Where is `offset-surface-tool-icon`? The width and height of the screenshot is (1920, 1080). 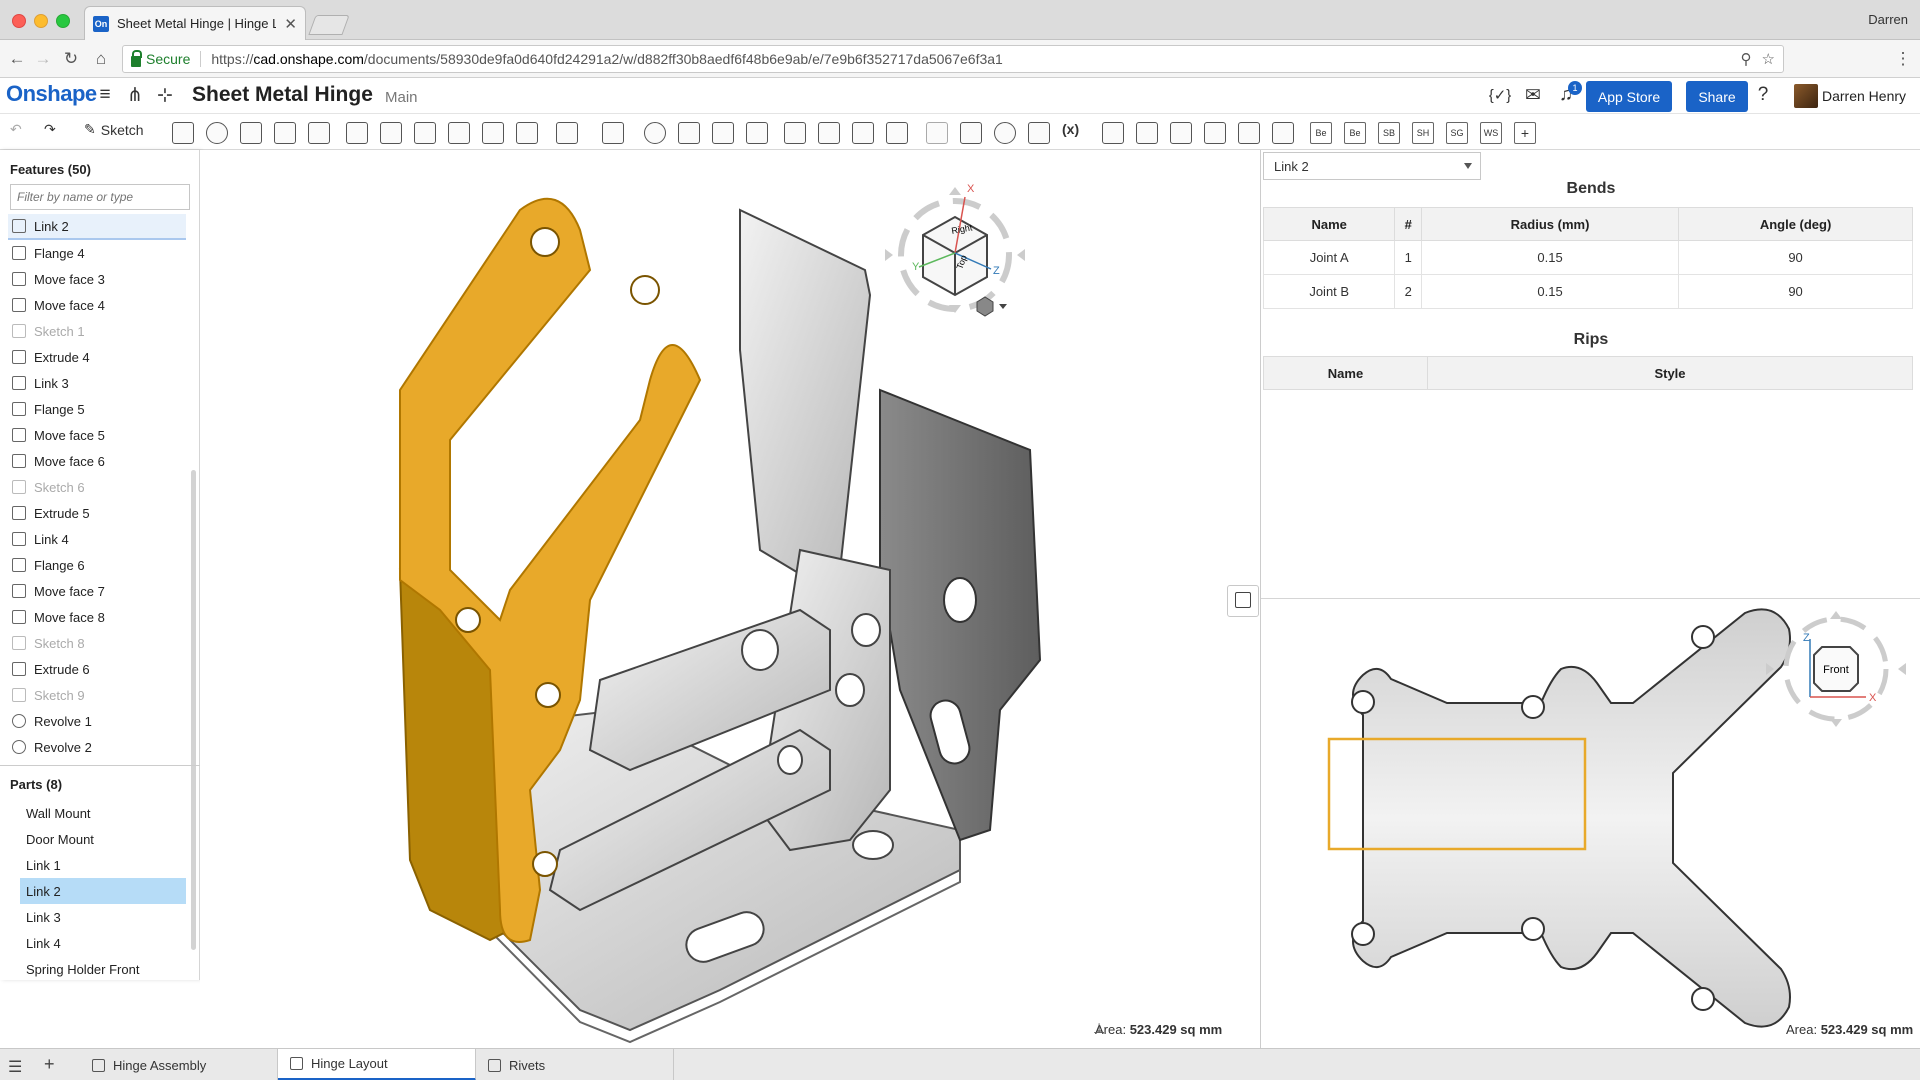
offset-surface-tool-icon is located at coordinates (863, 133).